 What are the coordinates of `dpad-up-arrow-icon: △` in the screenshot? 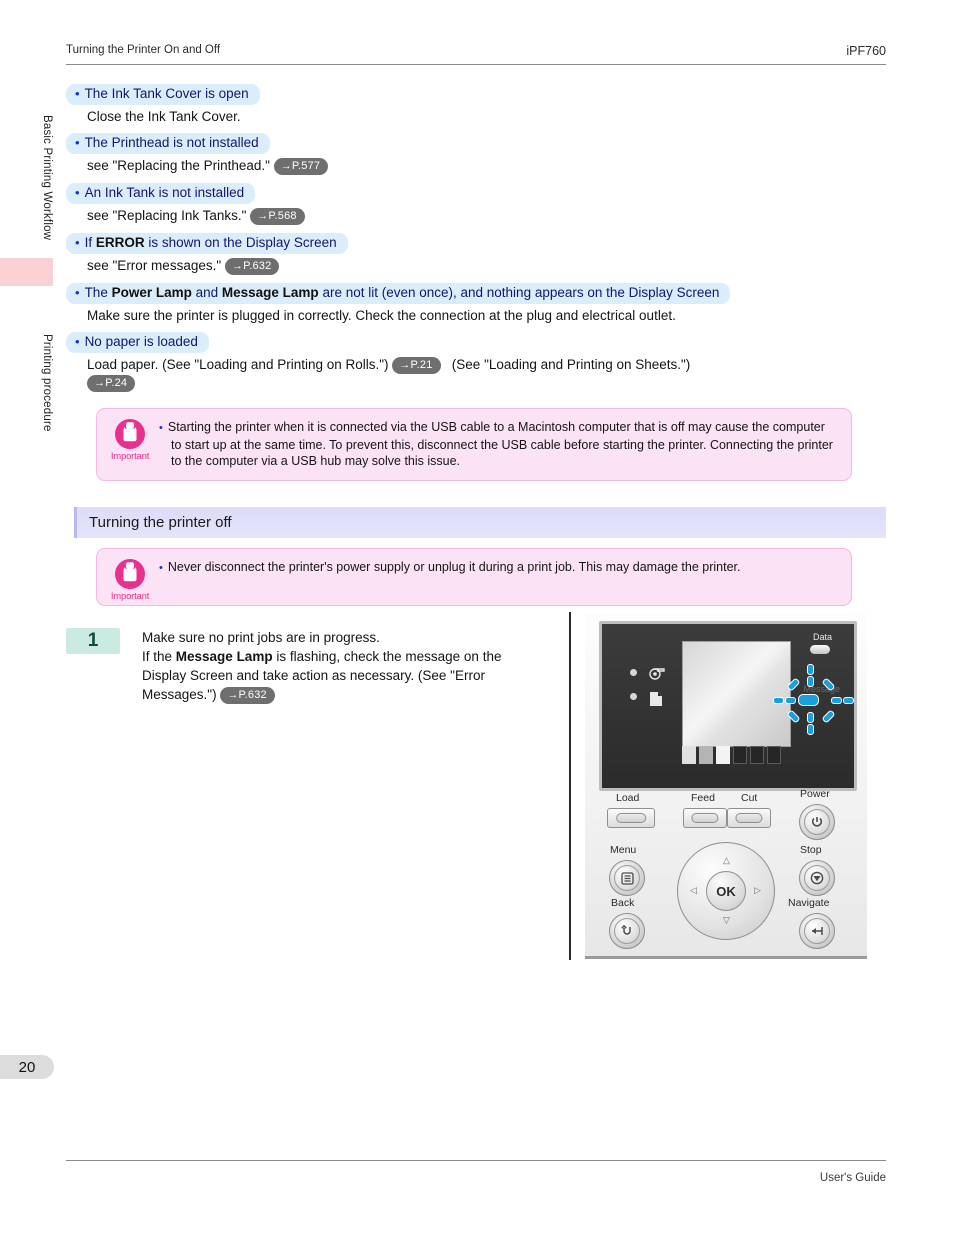 It's located at (726, 860).